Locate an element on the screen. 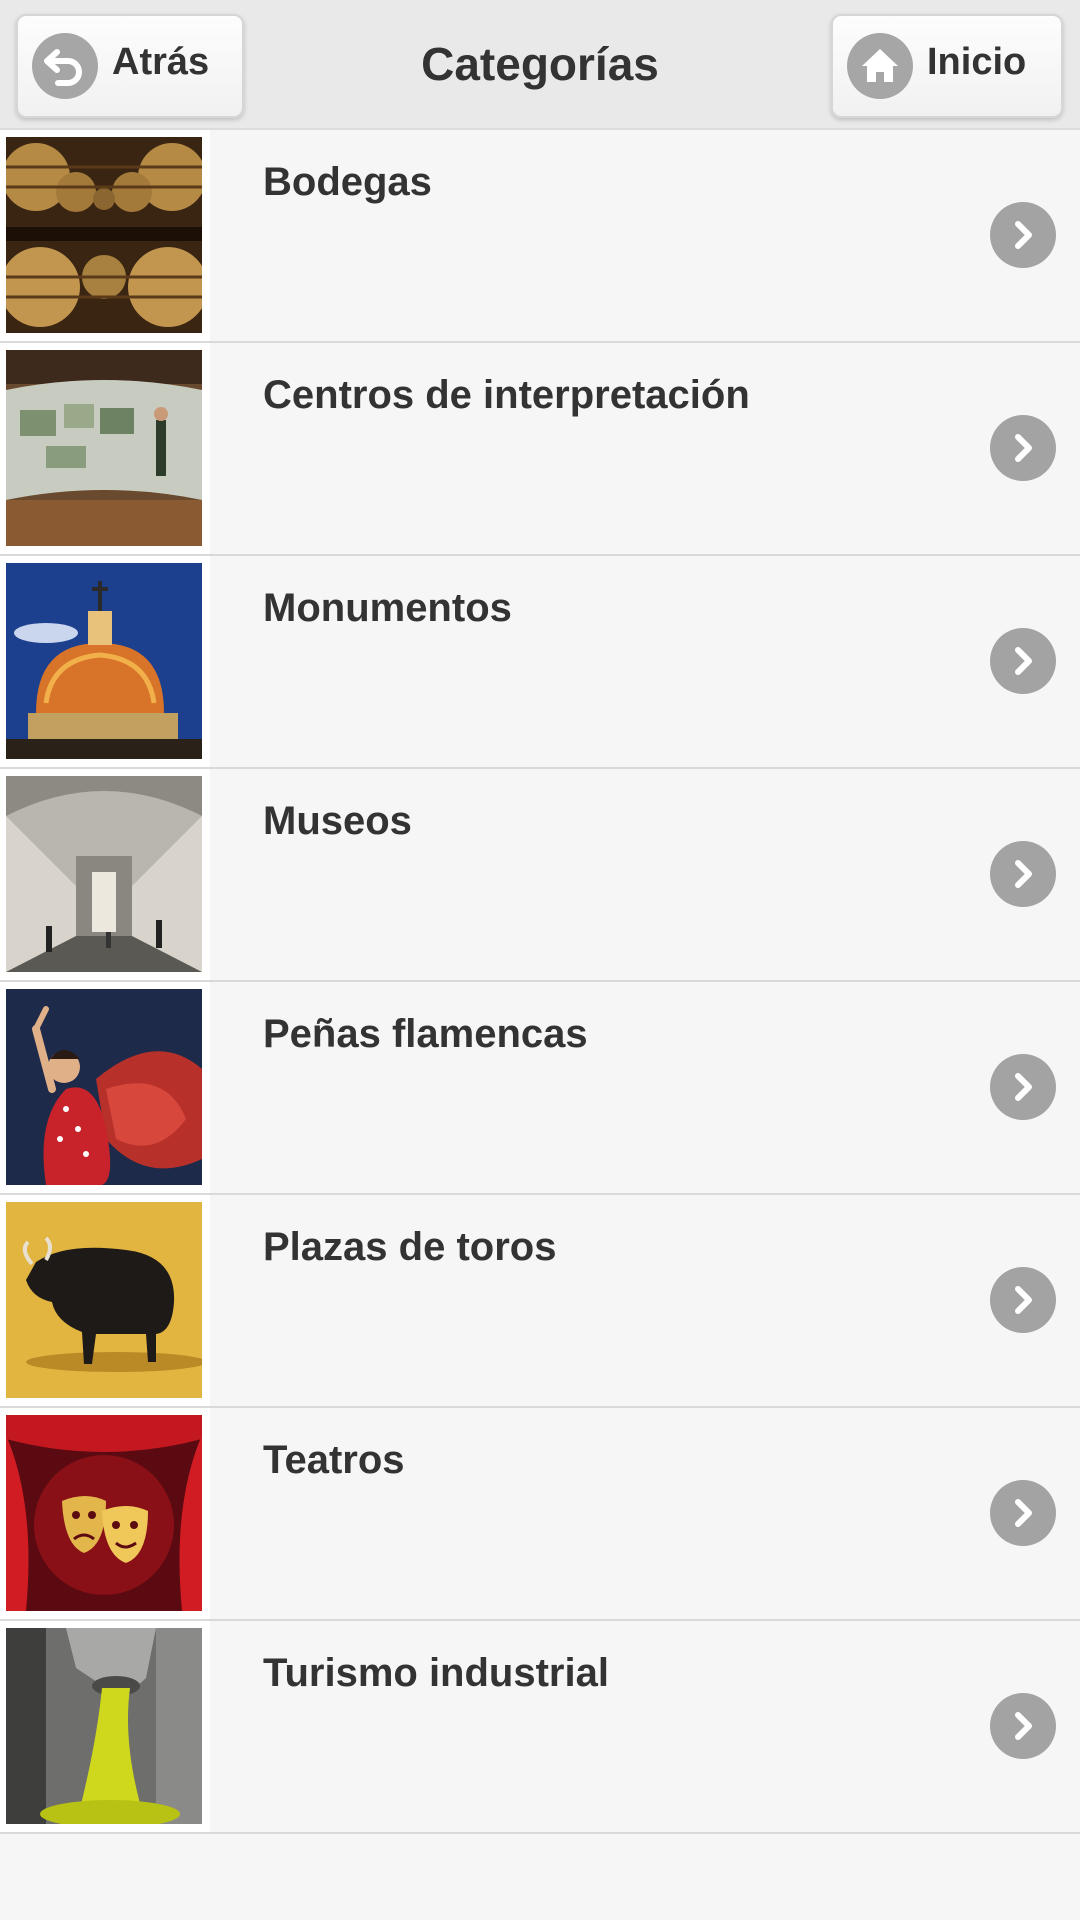  category-item-museos: Museos is located at coordinates (540, 875).